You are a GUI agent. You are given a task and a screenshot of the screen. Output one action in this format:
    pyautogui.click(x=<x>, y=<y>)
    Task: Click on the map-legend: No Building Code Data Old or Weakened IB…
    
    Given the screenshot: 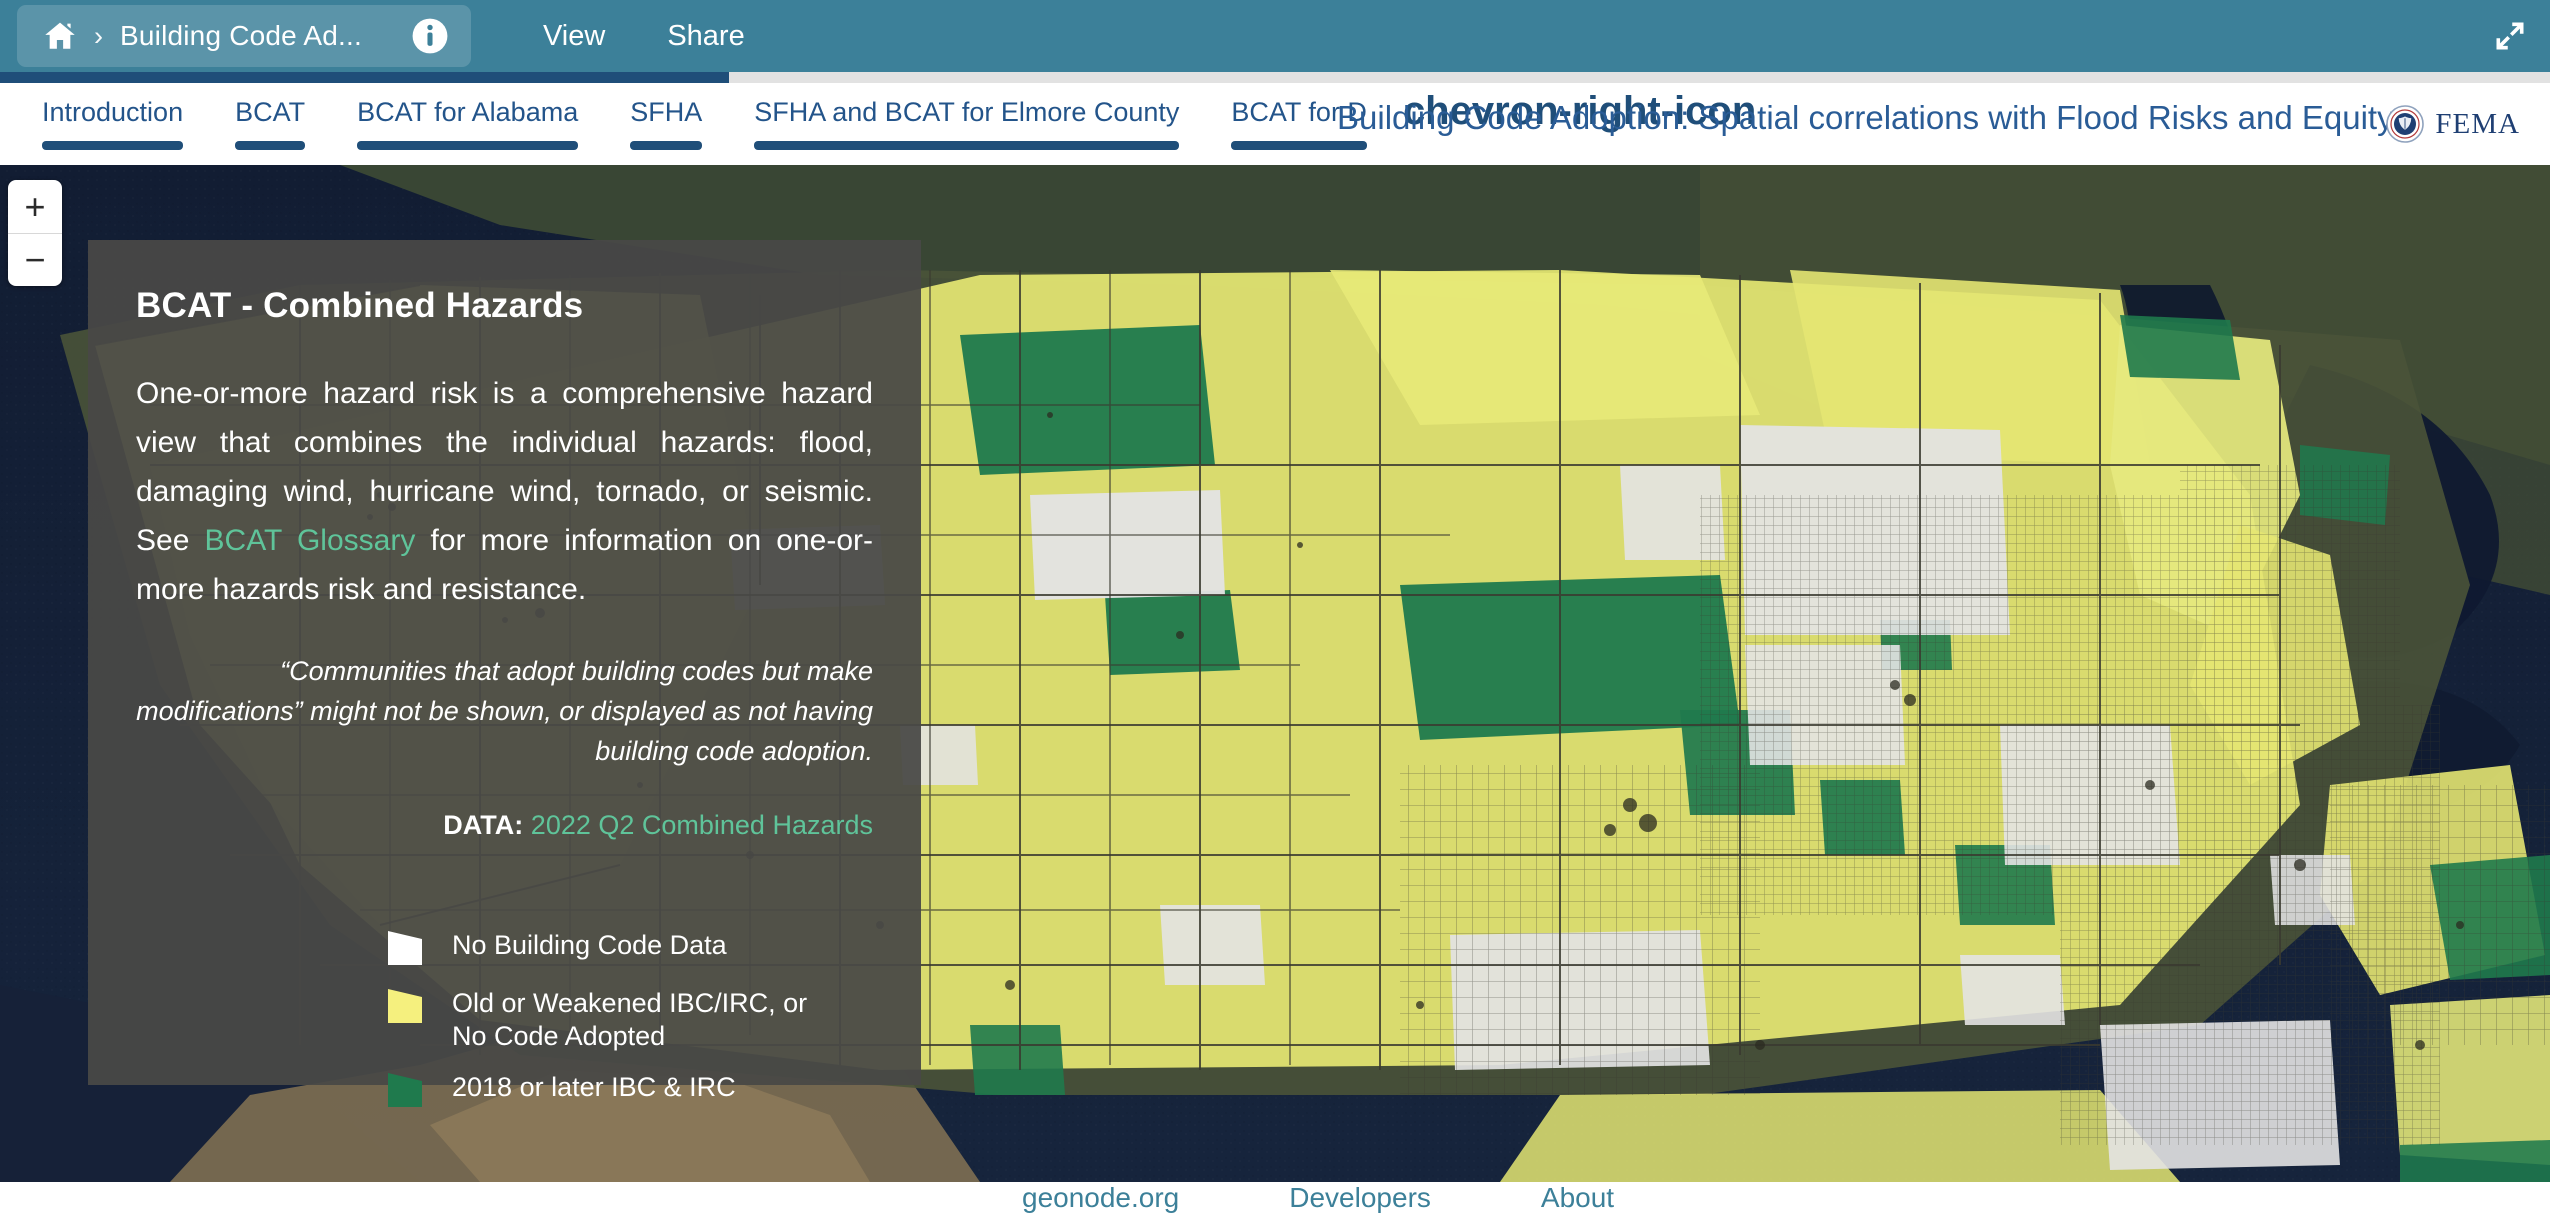 What is the action you would take?
    pyautogui.click(x=504, y=1019)
    